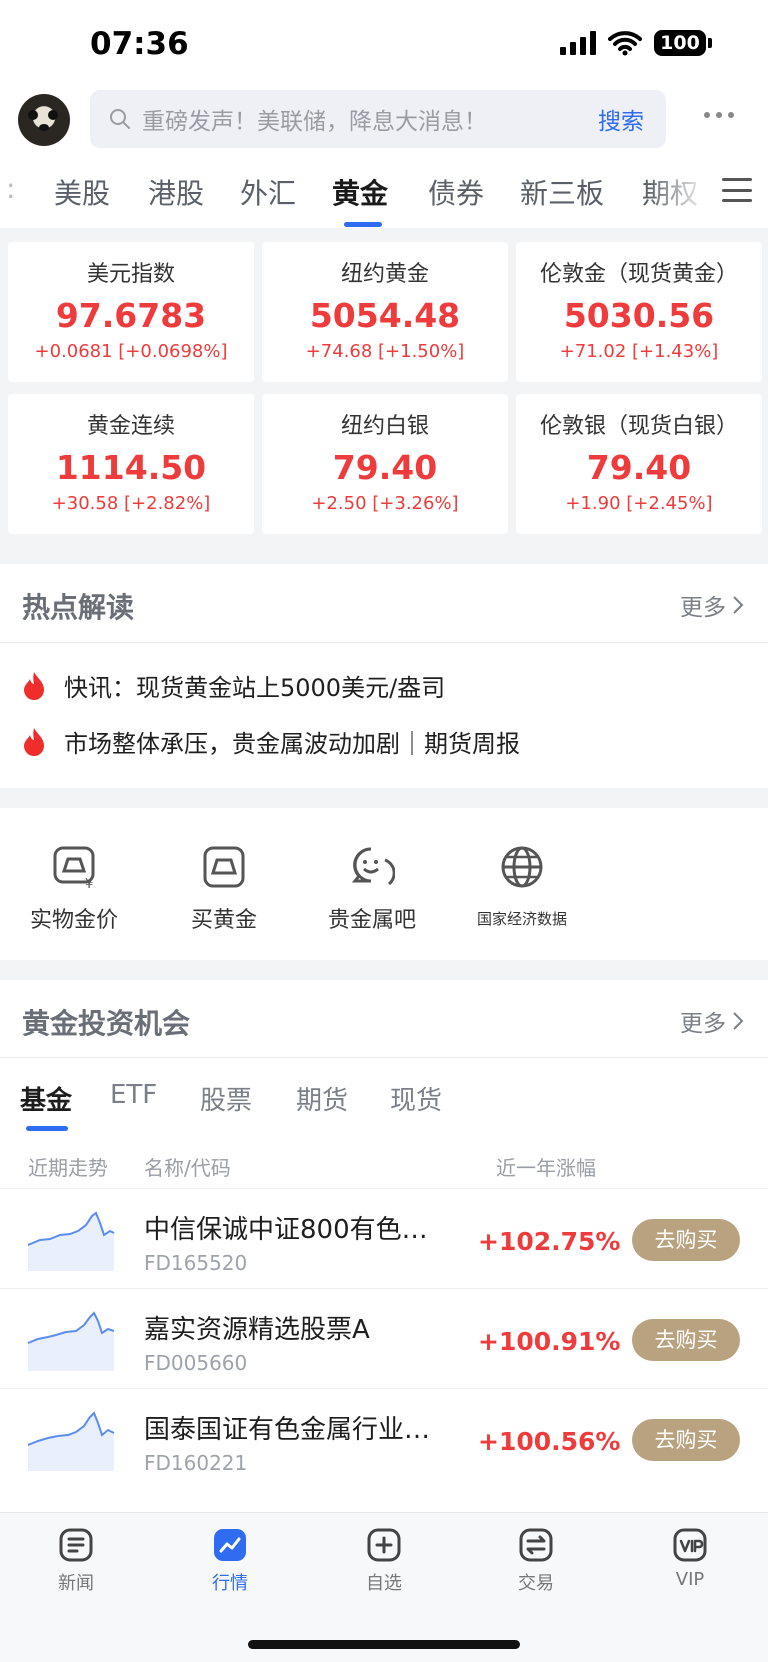  Describe the element at coordinates (224, 889) in the screenshot. I see `quick-entry-buy-gold: 买黄金` at that location.